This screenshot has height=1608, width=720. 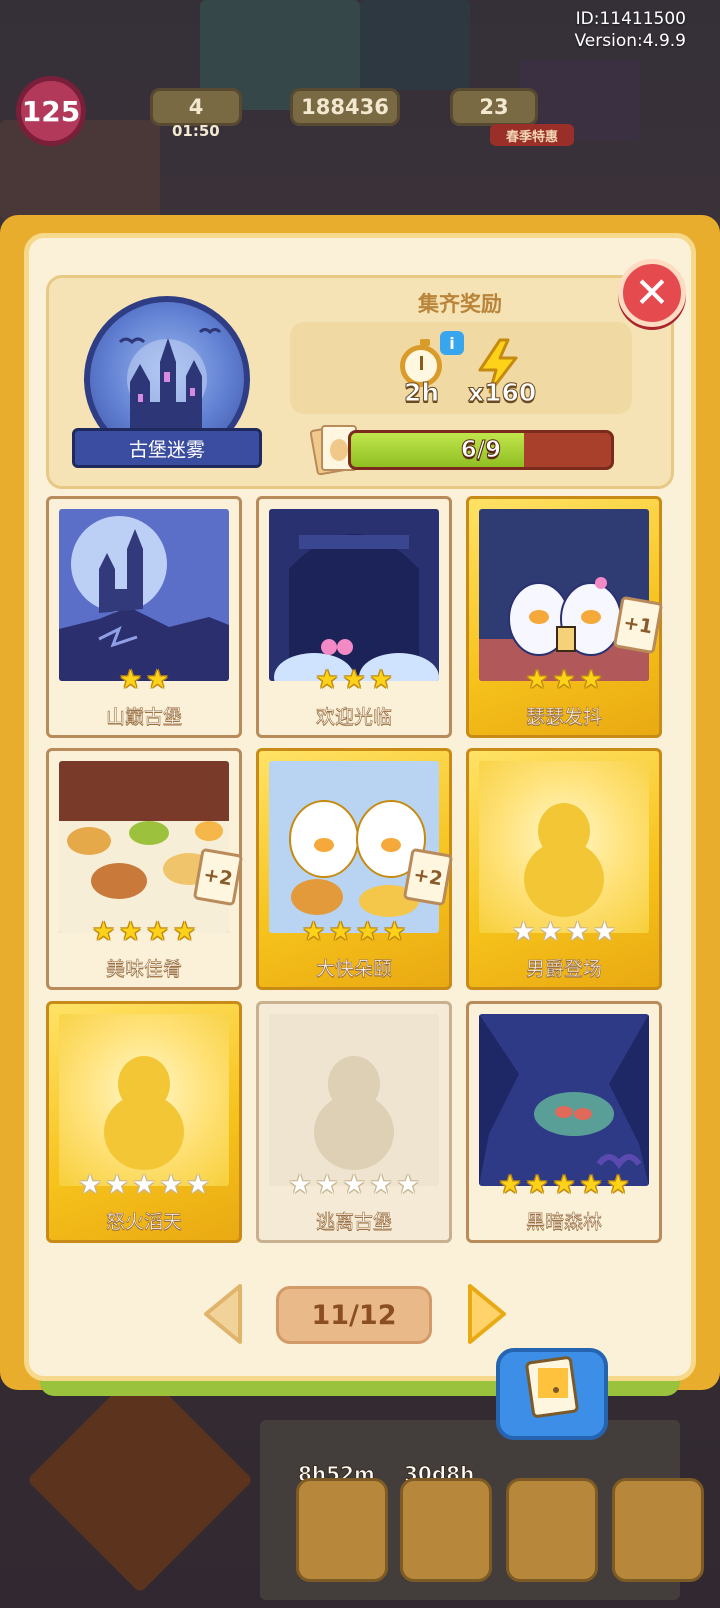 I want to click on collection-name: 古堡迷雾, so click(x=166, y=449).